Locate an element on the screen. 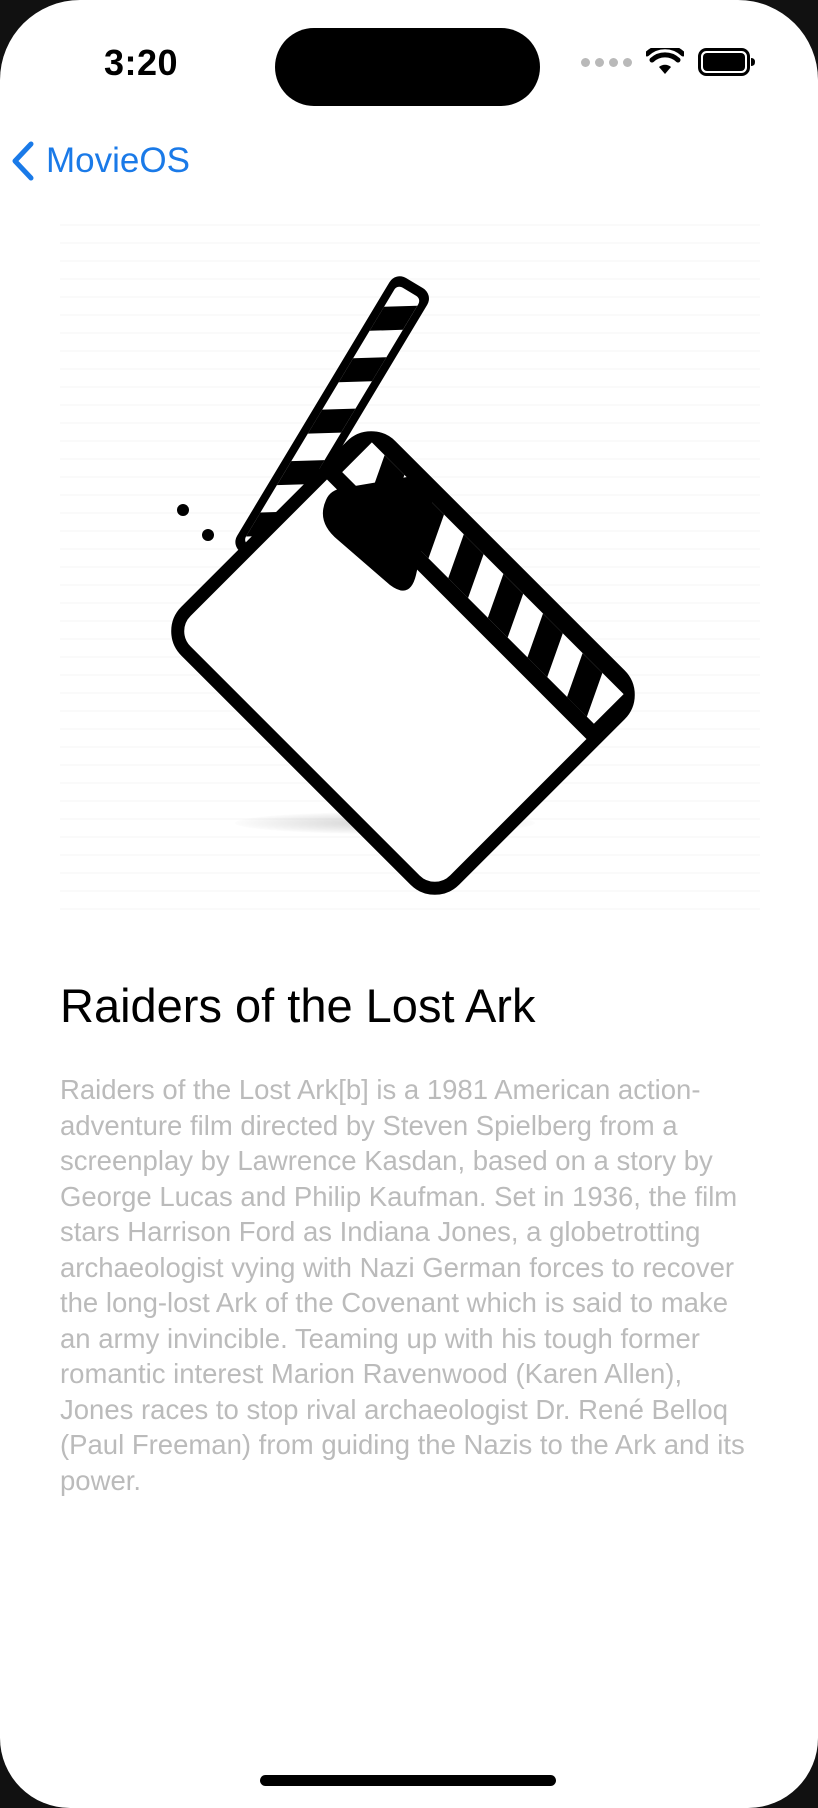  battery-icon is located at coordinates (726, 62).